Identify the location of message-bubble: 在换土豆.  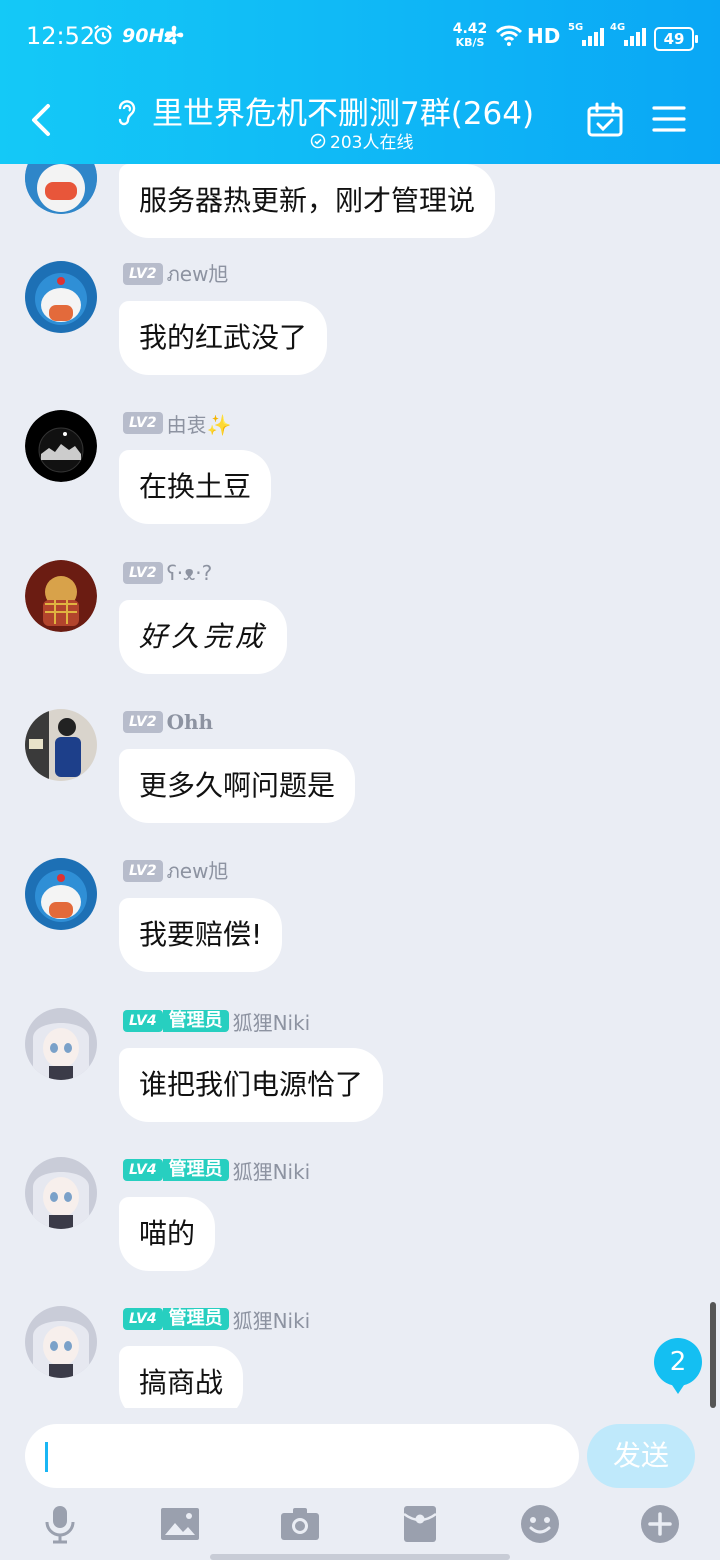
(195, 487).